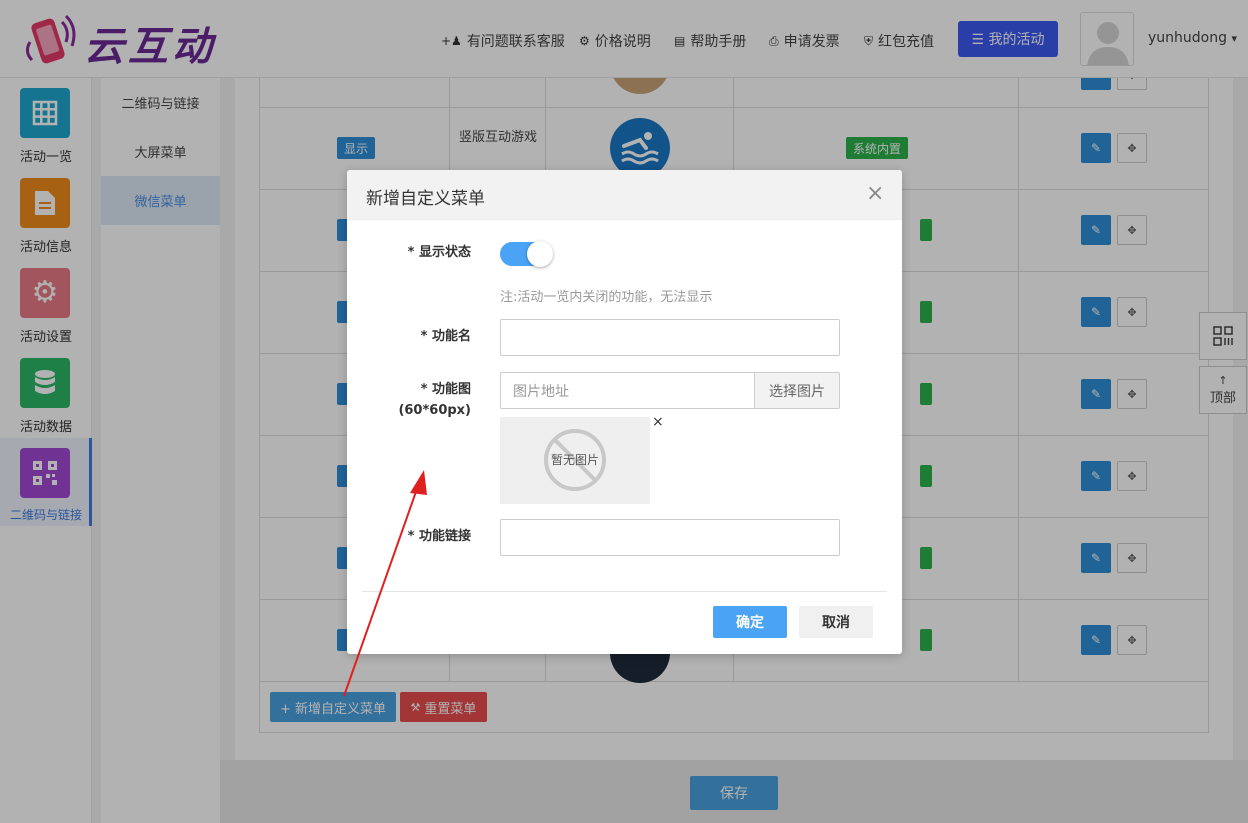  What do you see at coordinates (445, 336) in the screenshot?
I see `name-label: * 功能名` at bounding box center [445, 336].